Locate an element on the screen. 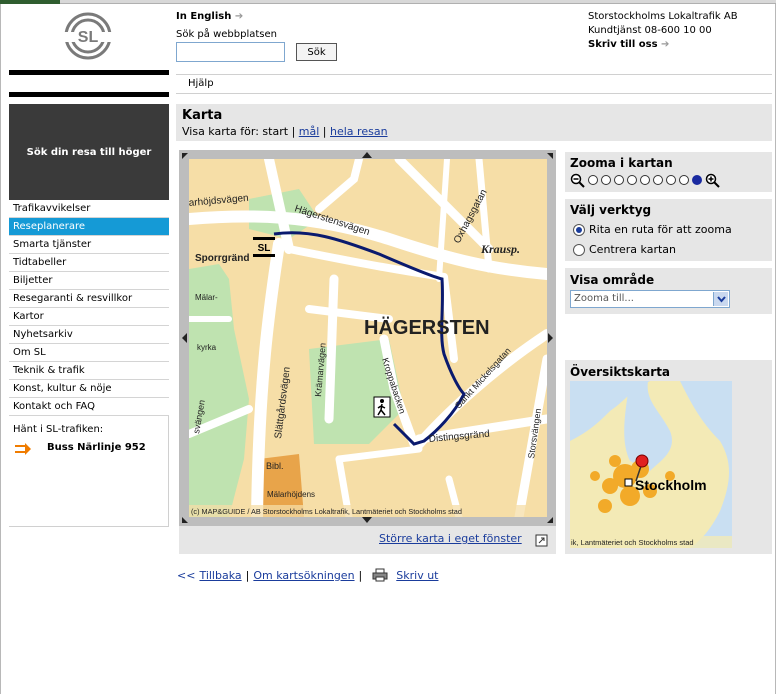 This screenshot has width=776, height=694. tool-title: Välj verktyg is located at coordinates (611, 210).